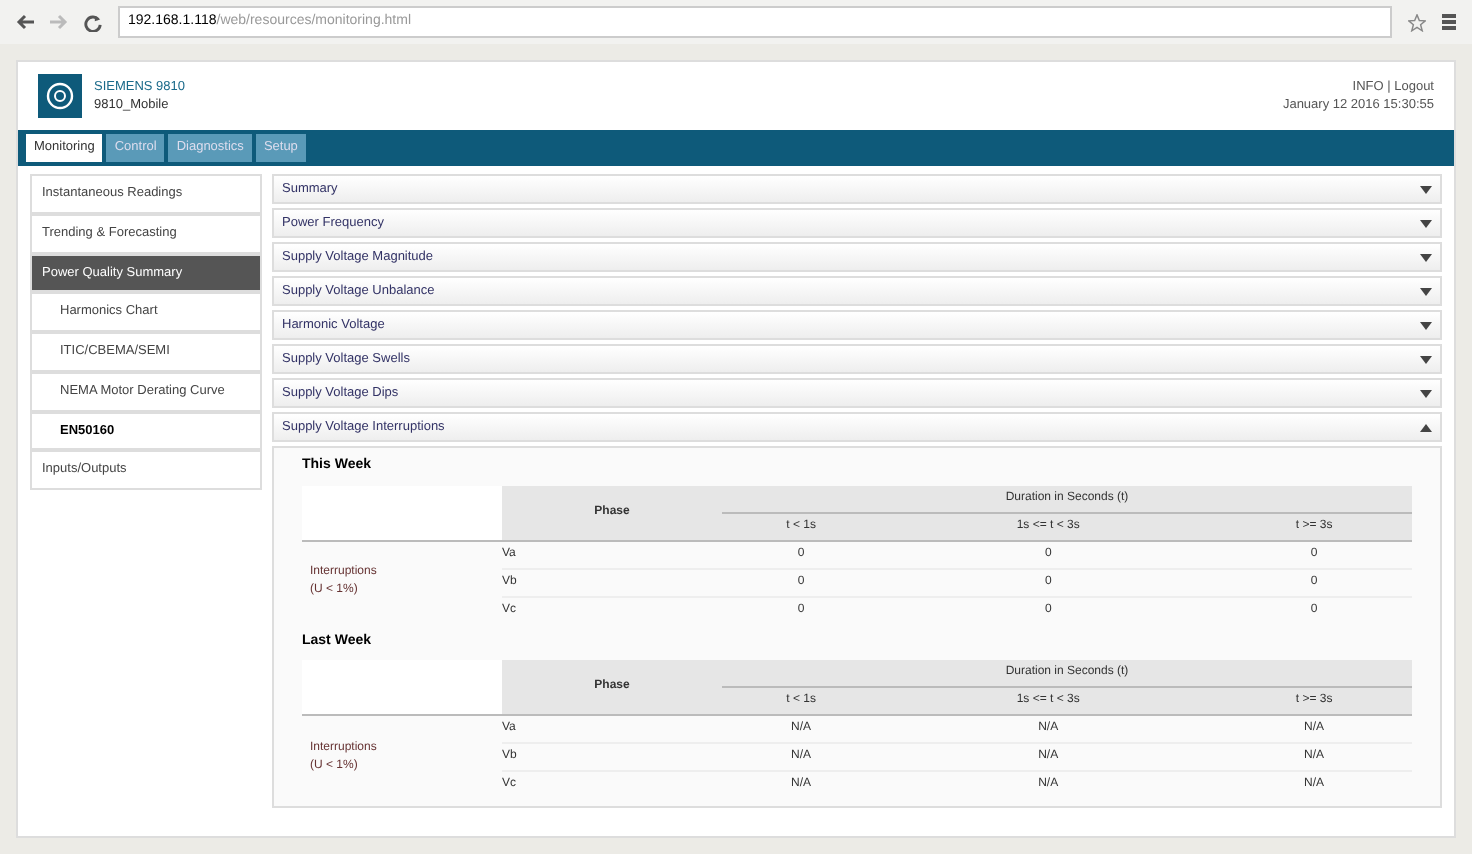 Image resolution: width=1472 pixels, height=854 pixels. Describe the element at coordinates (93, 22) in the screenshot. I see `reload-icon` at that location.